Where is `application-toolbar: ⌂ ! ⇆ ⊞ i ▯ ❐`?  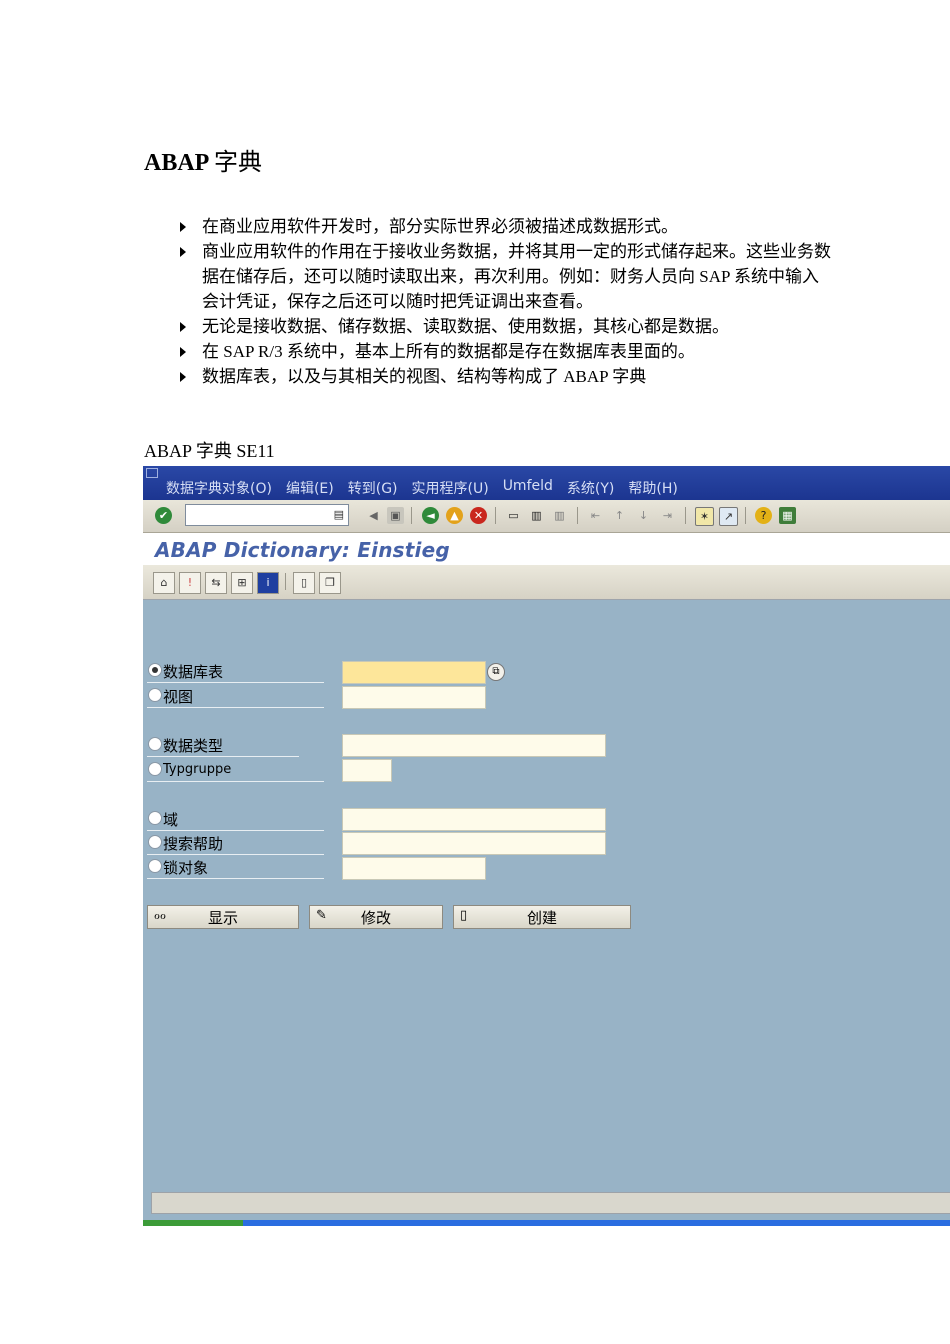
application-toolbar: ⌂ ! ⇆ ⊞ i ▯ ❐ is located at coordinates (546, 582).